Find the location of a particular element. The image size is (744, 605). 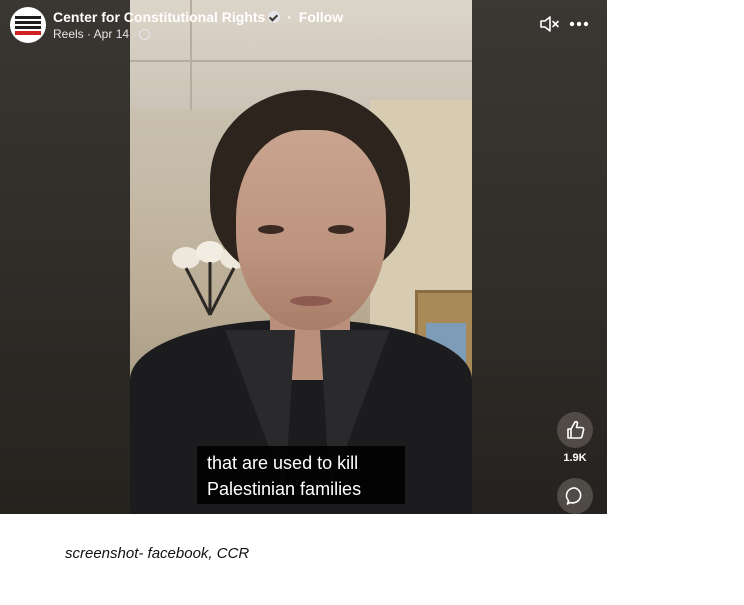

image-credit: screenshot- facebook, CCR is located at coordinates (157, 553).